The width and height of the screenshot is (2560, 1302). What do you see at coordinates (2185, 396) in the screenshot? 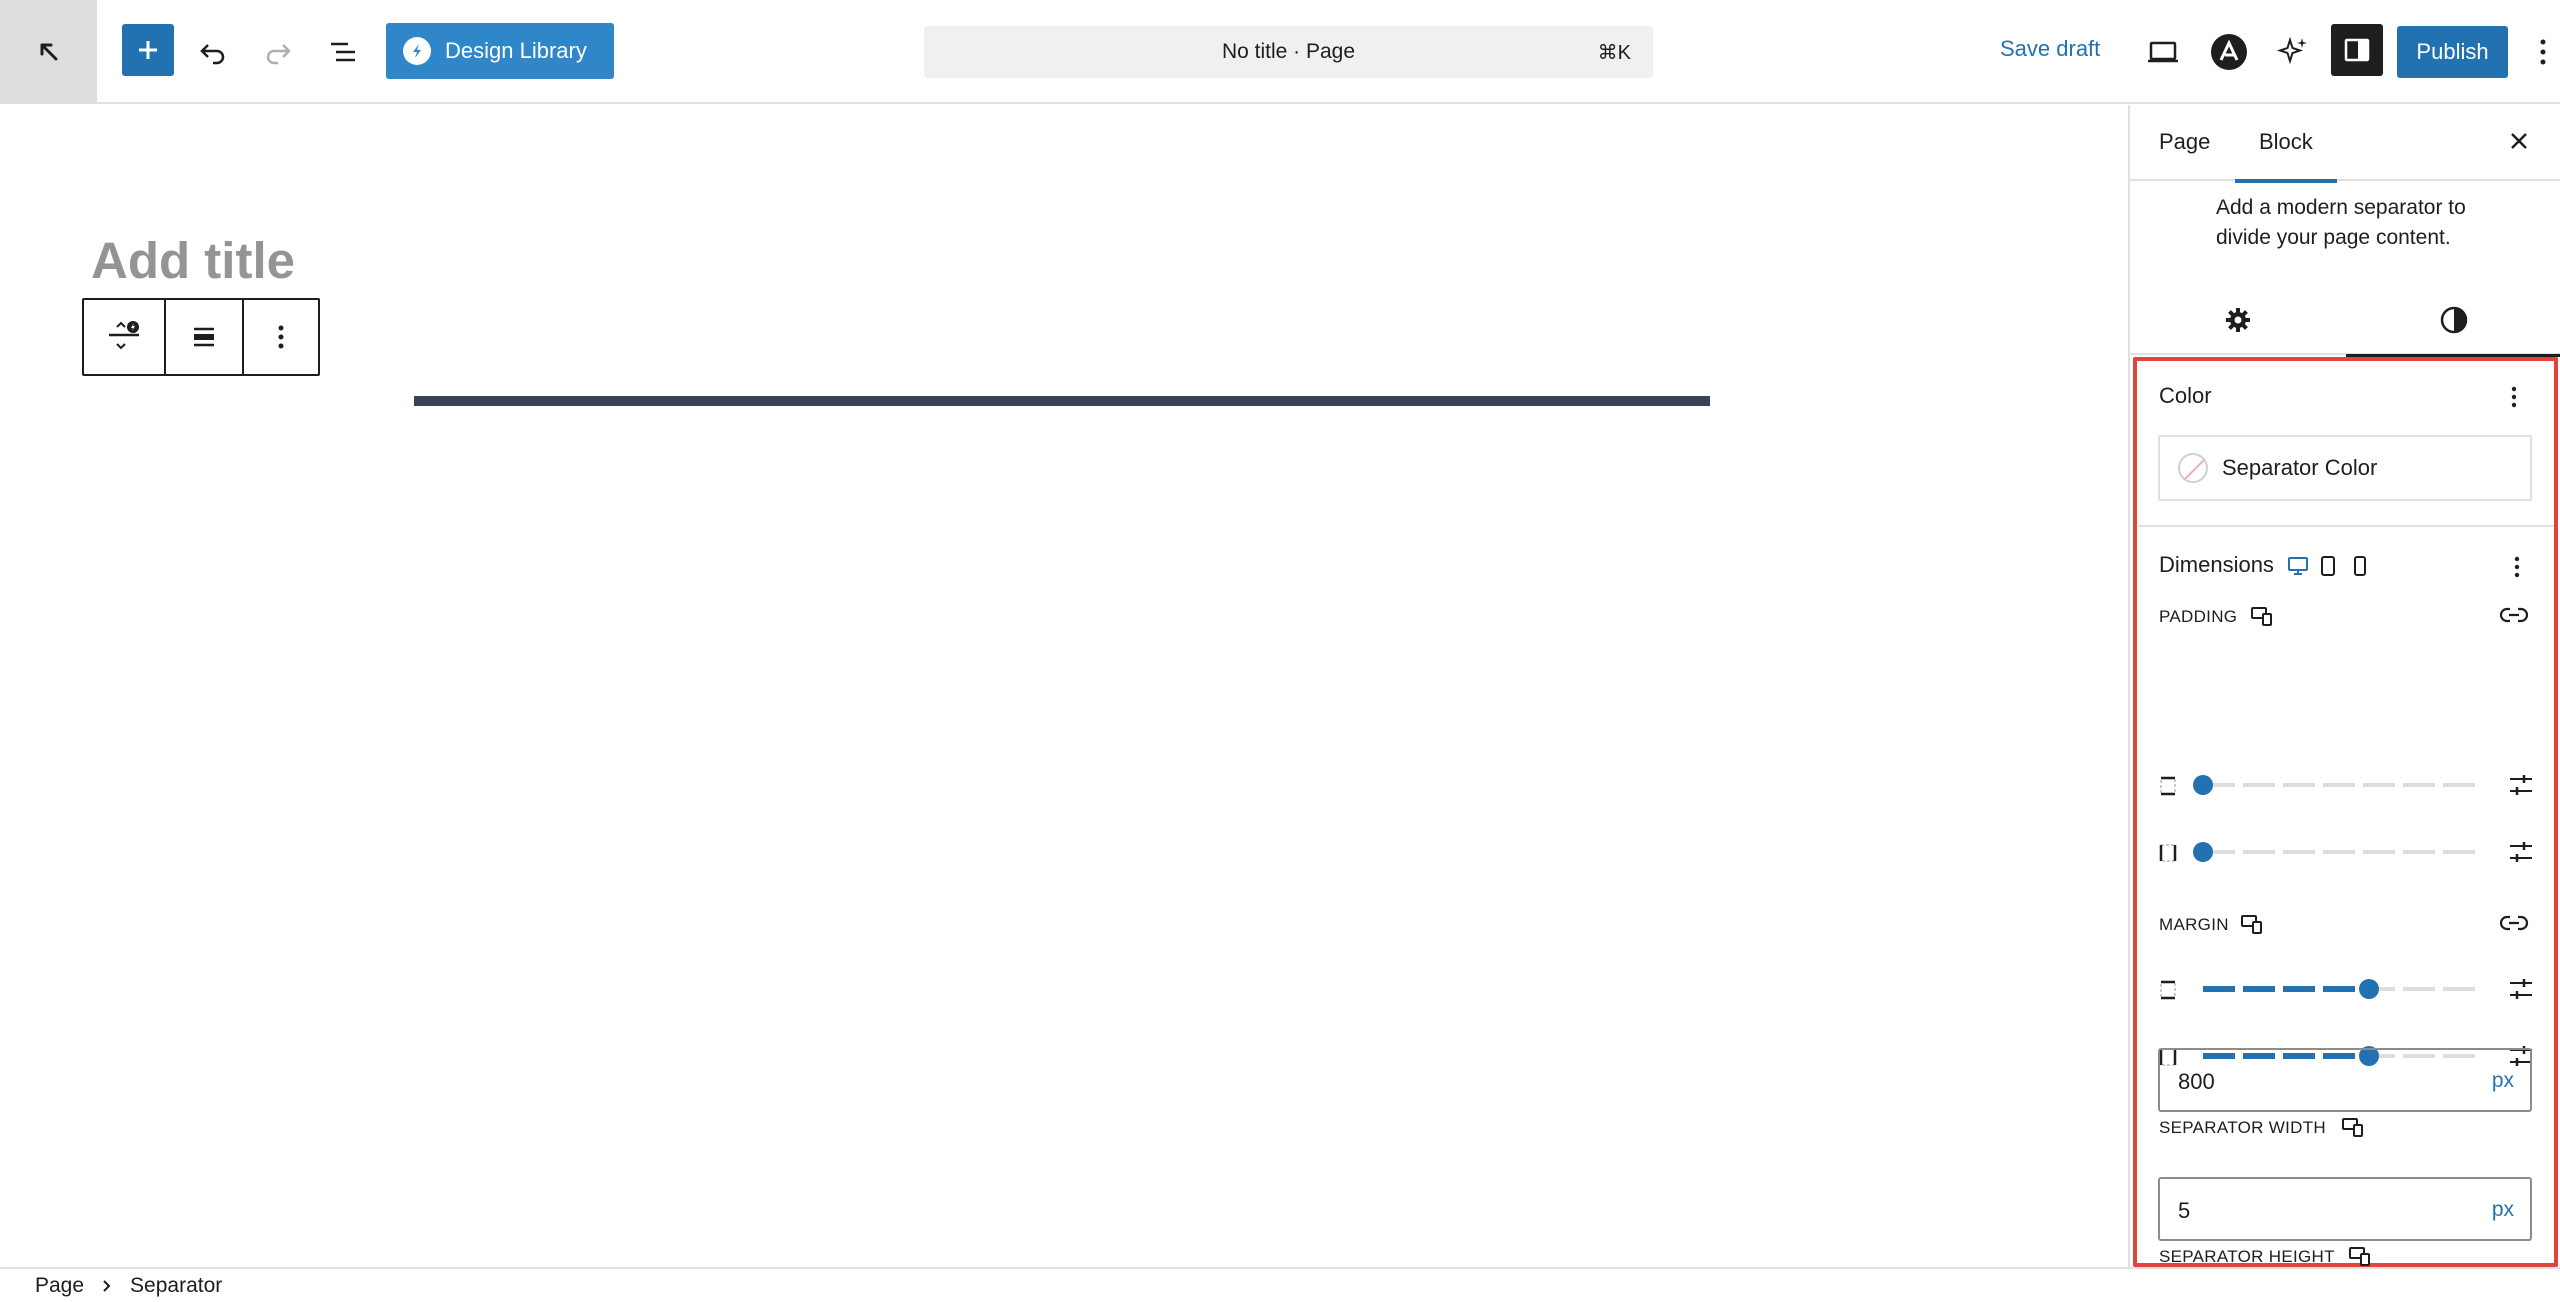
I see `color-panel-title: Color` at bounding box center [2185, 396].